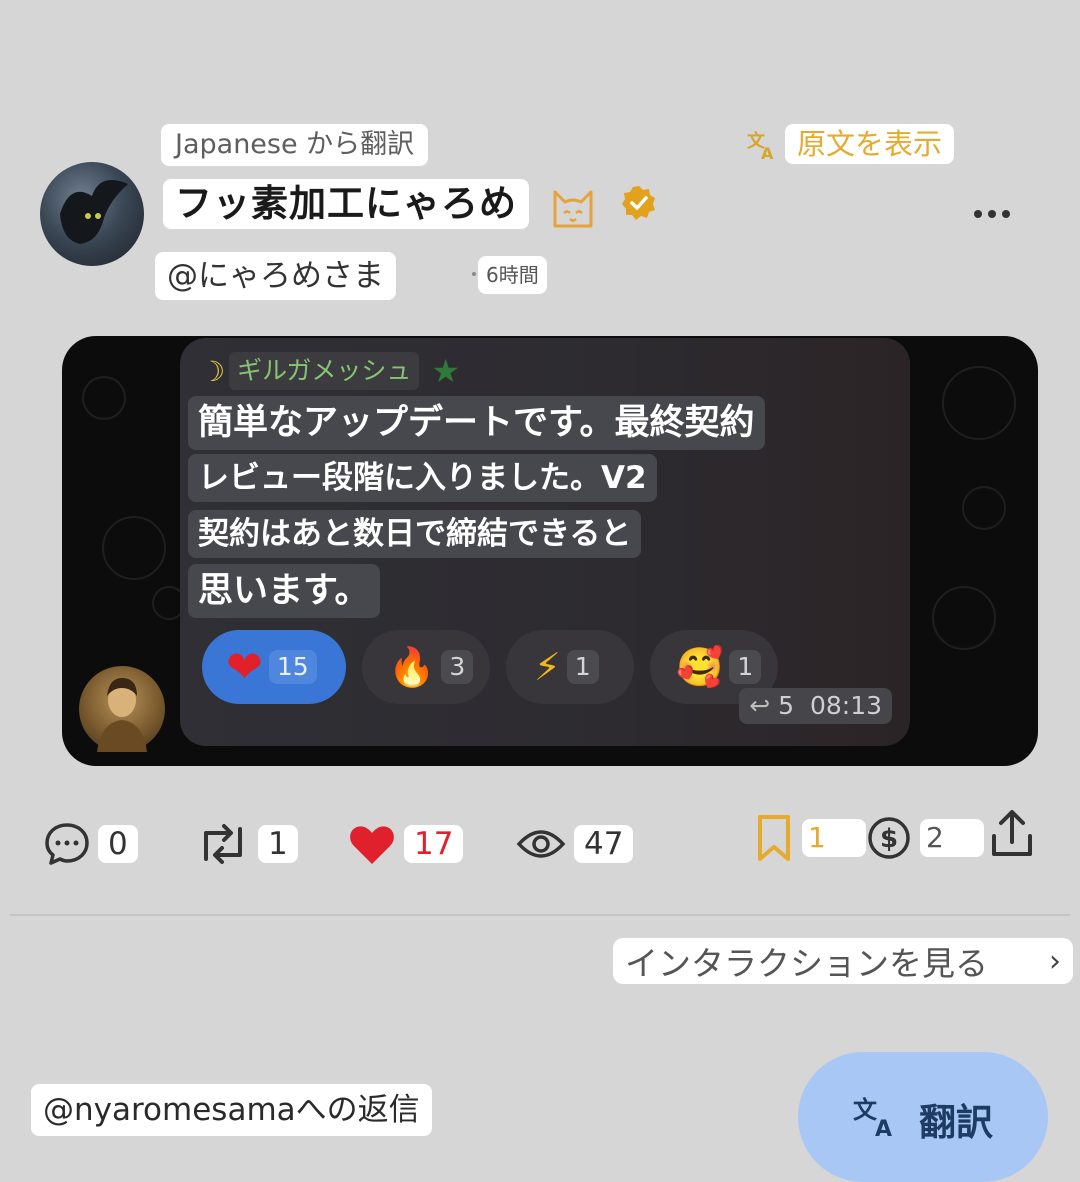 The image size is (1080, 1182). What do you see at coordinates (956, 1122) in the screenshot?
I see `translate-button-label: 翻訳` at bounding box center [956, 1122].